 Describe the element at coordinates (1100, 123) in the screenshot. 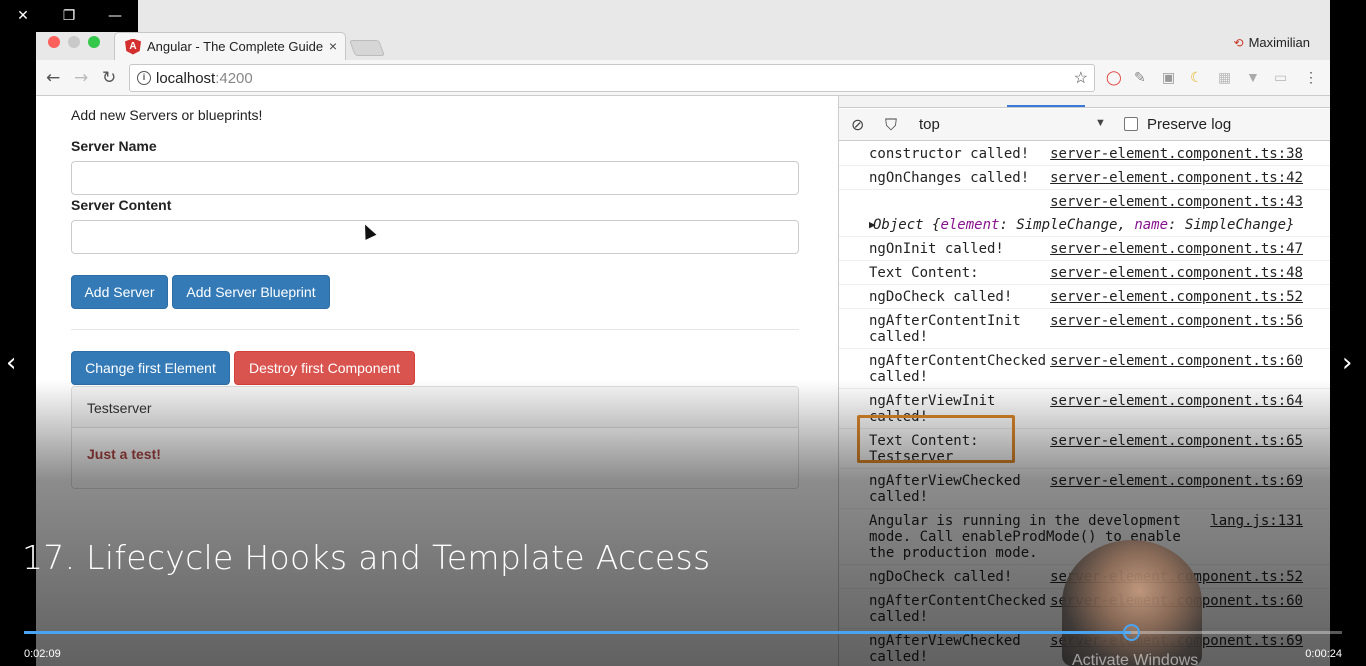

I see `context-dropdown-icon: ▼` at that location.